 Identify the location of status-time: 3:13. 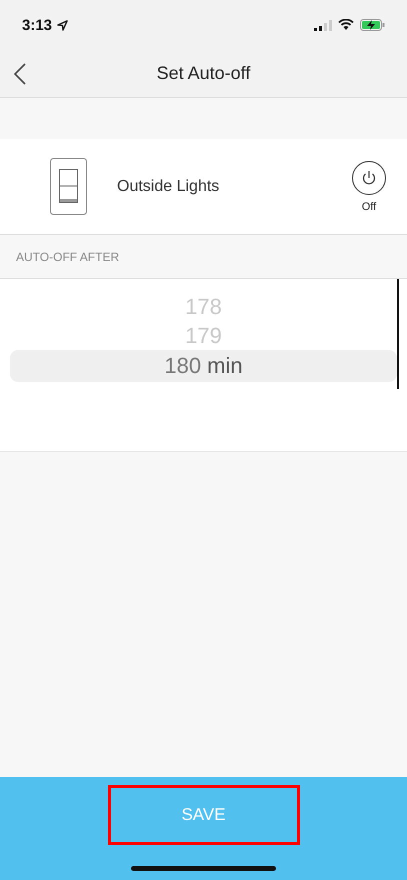
(45, 25).